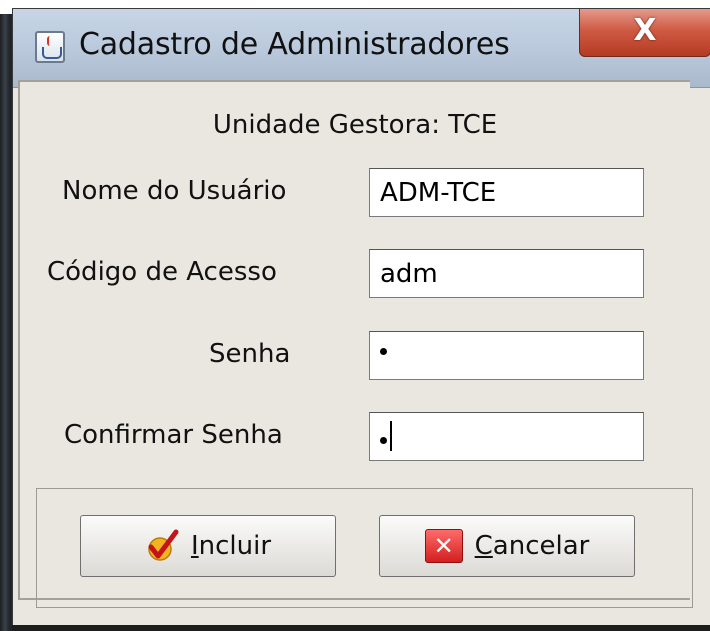  Describe the element at coordinates (174, 191) in the screenshot. I see `username-label: Nome do Usuário` at that location.